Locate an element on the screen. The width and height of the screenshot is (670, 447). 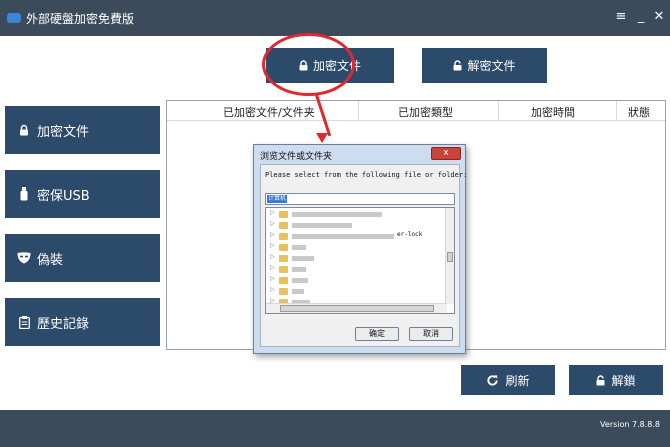
annotation-arrow-head is located at coordinates (322, 138).